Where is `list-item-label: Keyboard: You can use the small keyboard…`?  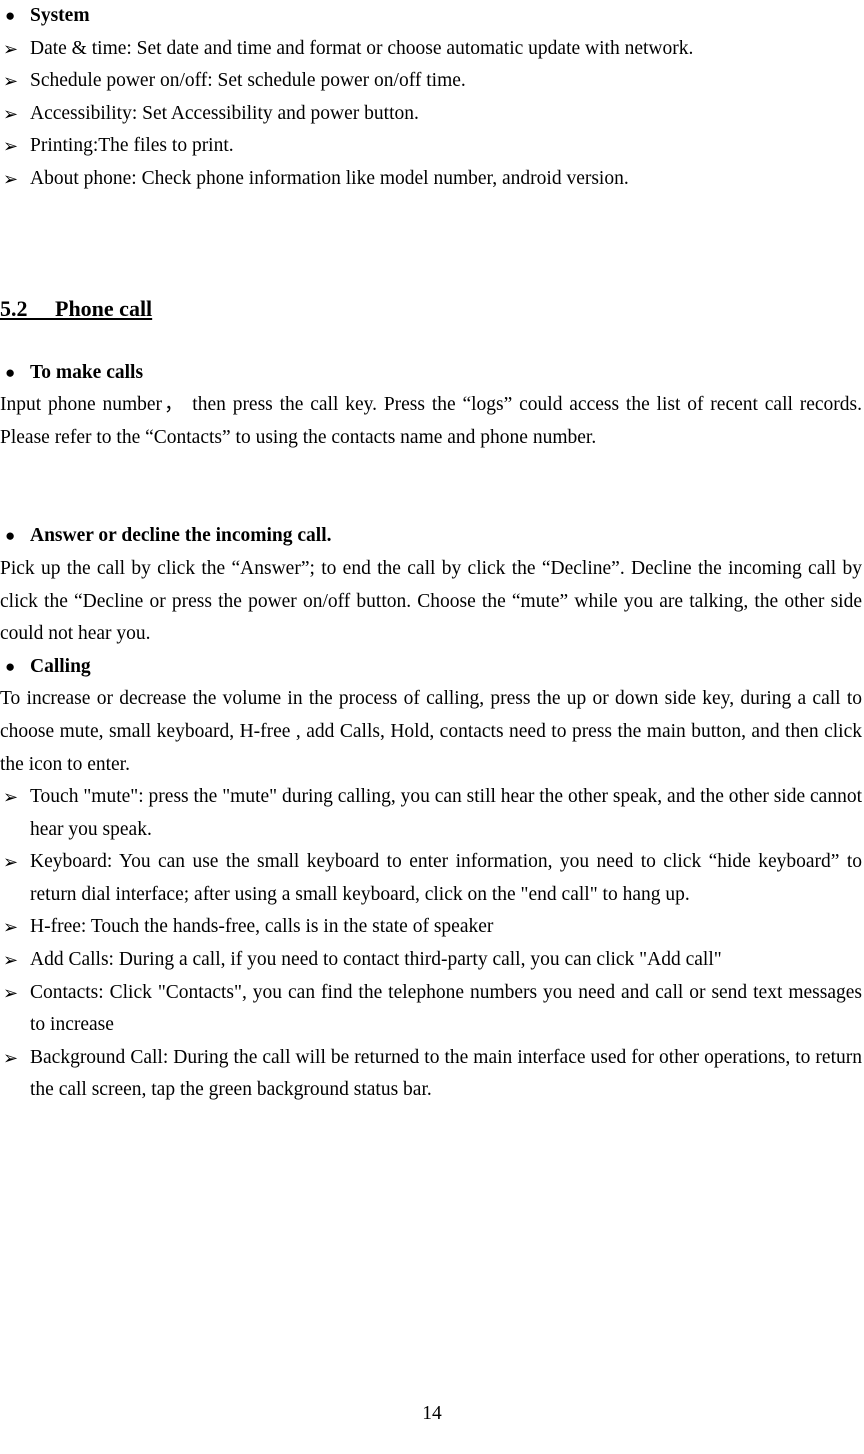 list-item-label: Keyboard: You can use the small keyboard… is located at coordinates (446, 878).